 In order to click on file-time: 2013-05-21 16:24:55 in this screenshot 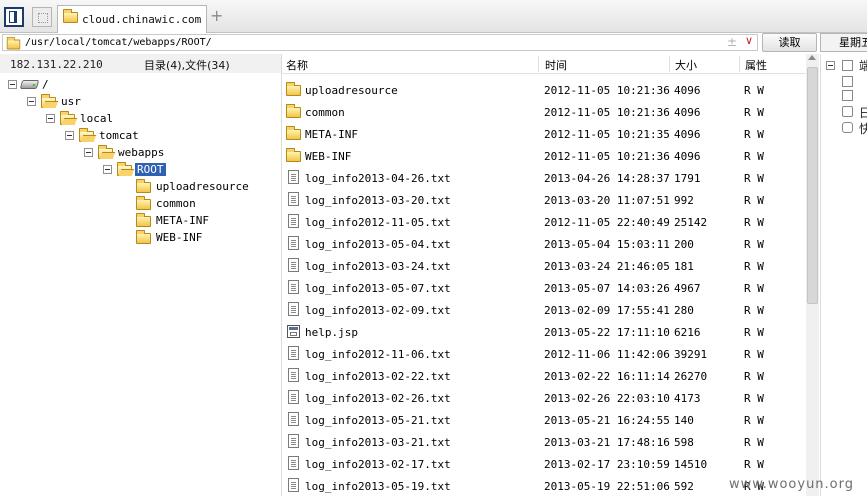, I will do `click(607, 420)`.